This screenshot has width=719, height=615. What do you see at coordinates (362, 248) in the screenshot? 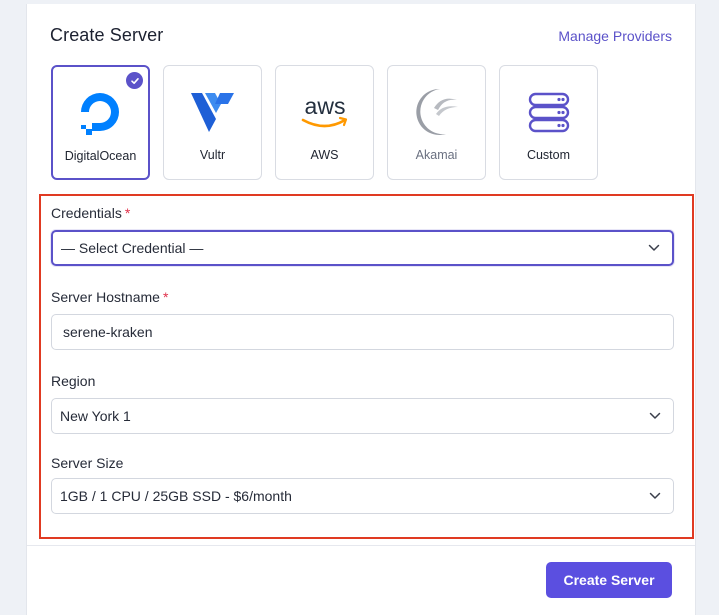
I see `credentials-select: — Select Credential —` at bounding box center [362, 248].